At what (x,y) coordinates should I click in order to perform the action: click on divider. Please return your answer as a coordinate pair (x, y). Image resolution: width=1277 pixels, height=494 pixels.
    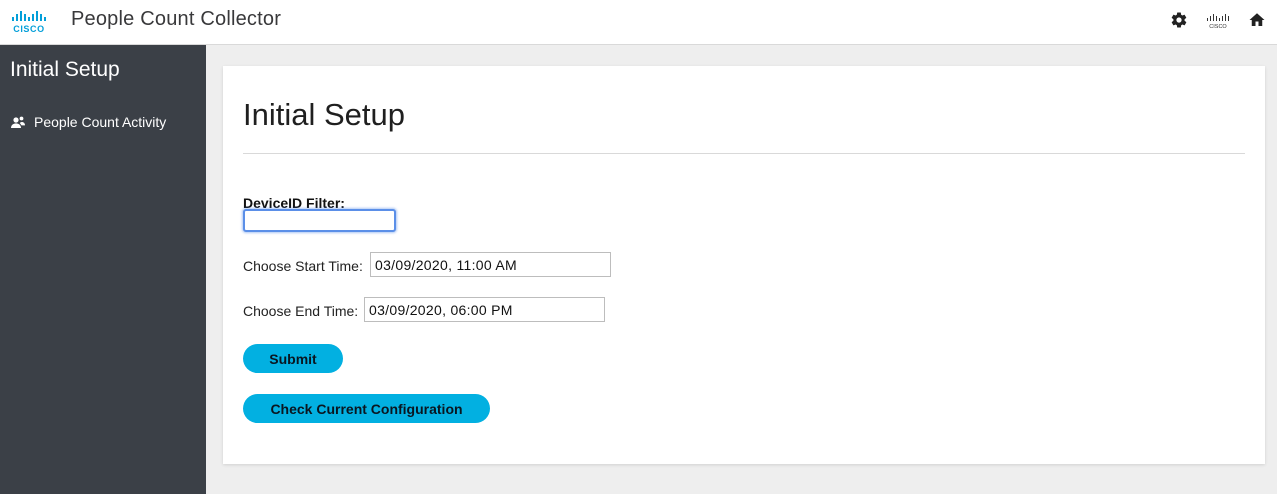
    Looking at the image, I should click on (744, 153).